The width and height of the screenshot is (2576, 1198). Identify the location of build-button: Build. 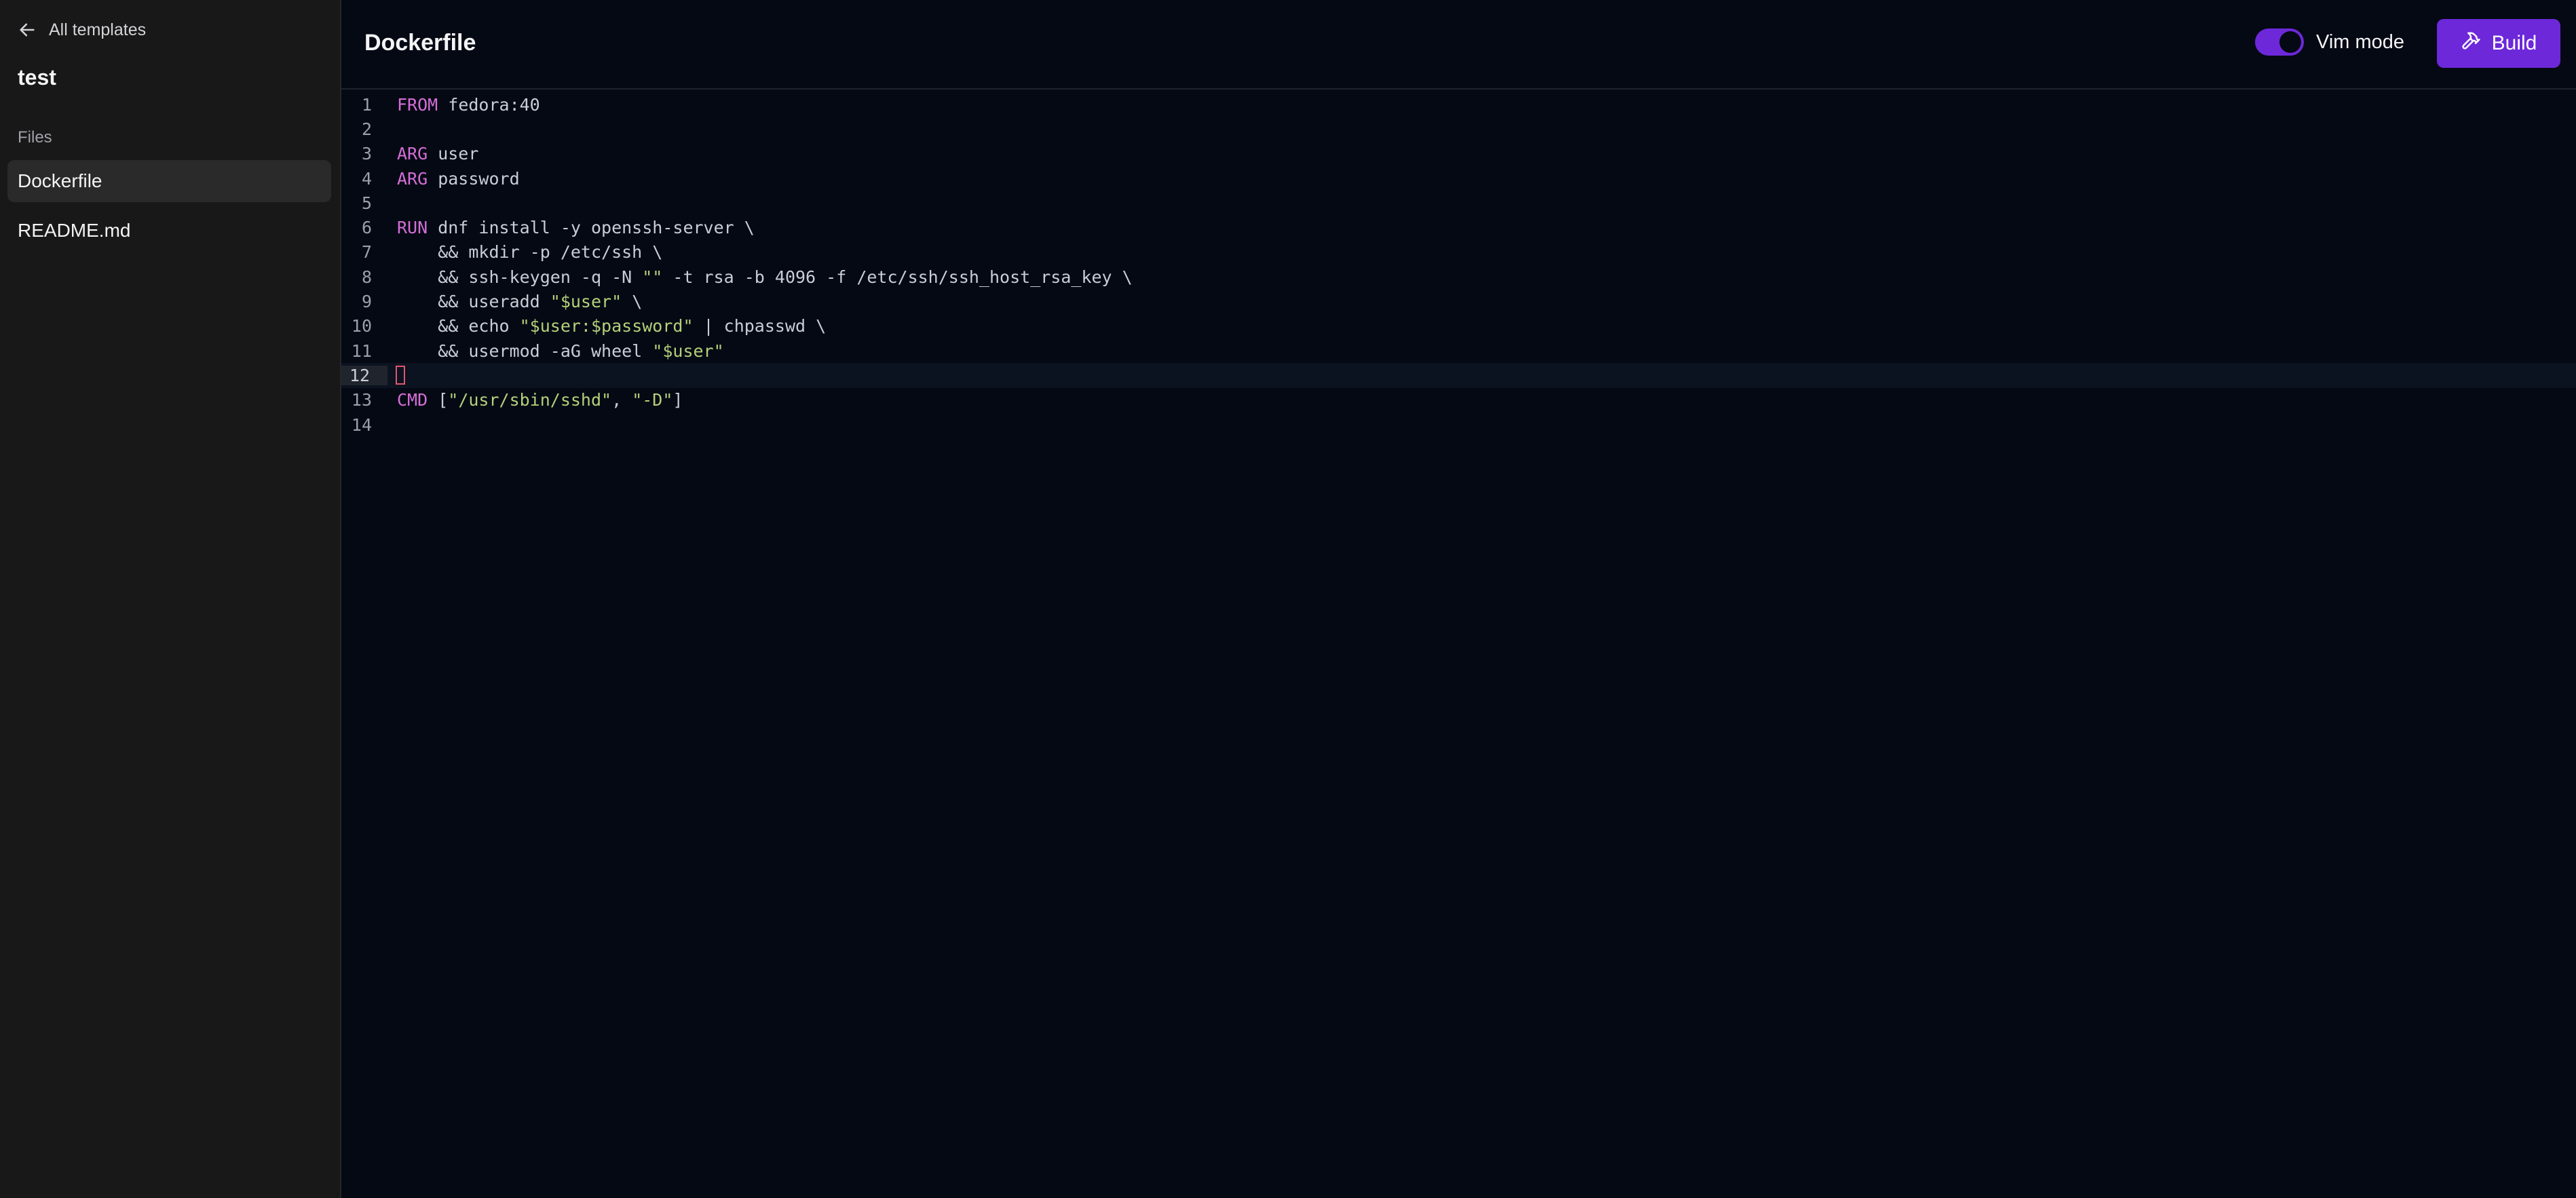
(2499, 43).